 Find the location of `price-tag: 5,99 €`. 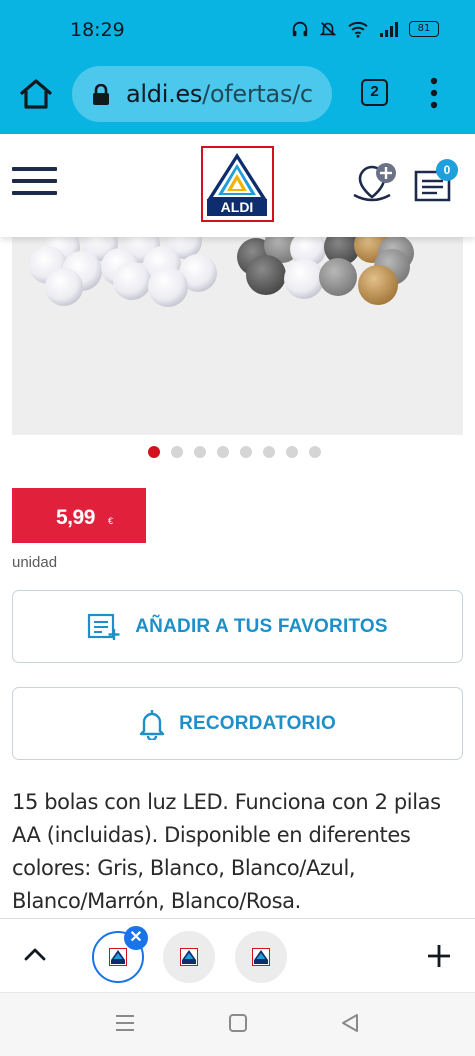

price-tag: 5,99 € is located at coordinates (79, 515).